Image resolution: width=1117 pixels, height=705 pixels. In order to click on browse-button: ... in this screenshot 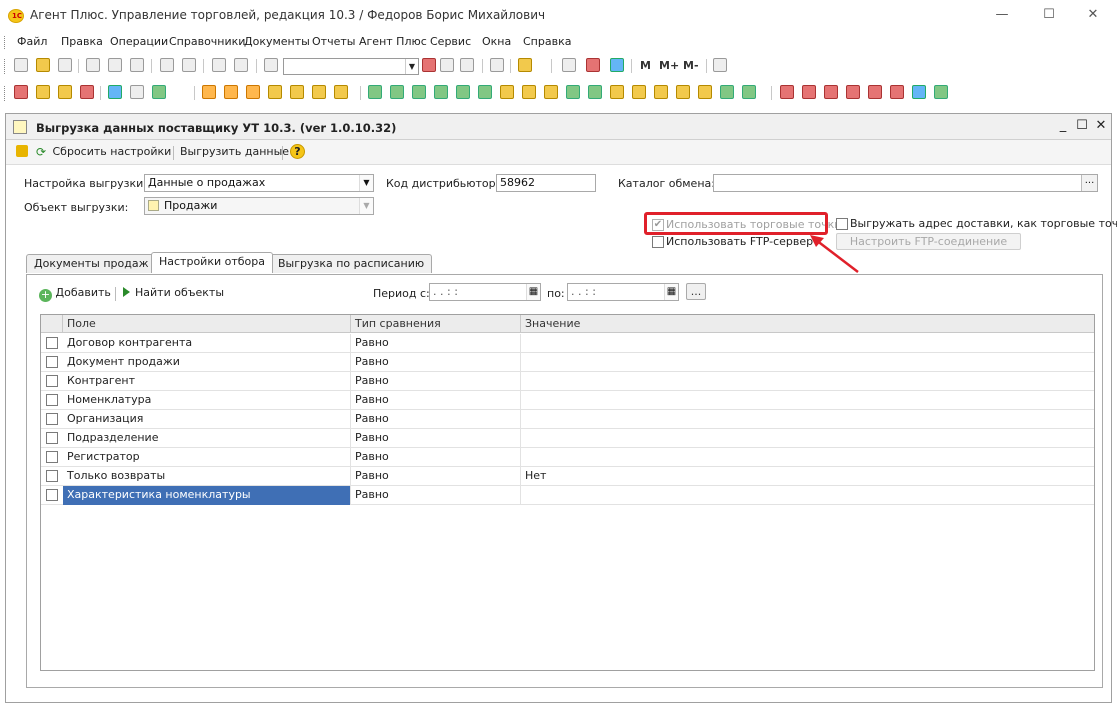, I will do `click(1089, 183)`.